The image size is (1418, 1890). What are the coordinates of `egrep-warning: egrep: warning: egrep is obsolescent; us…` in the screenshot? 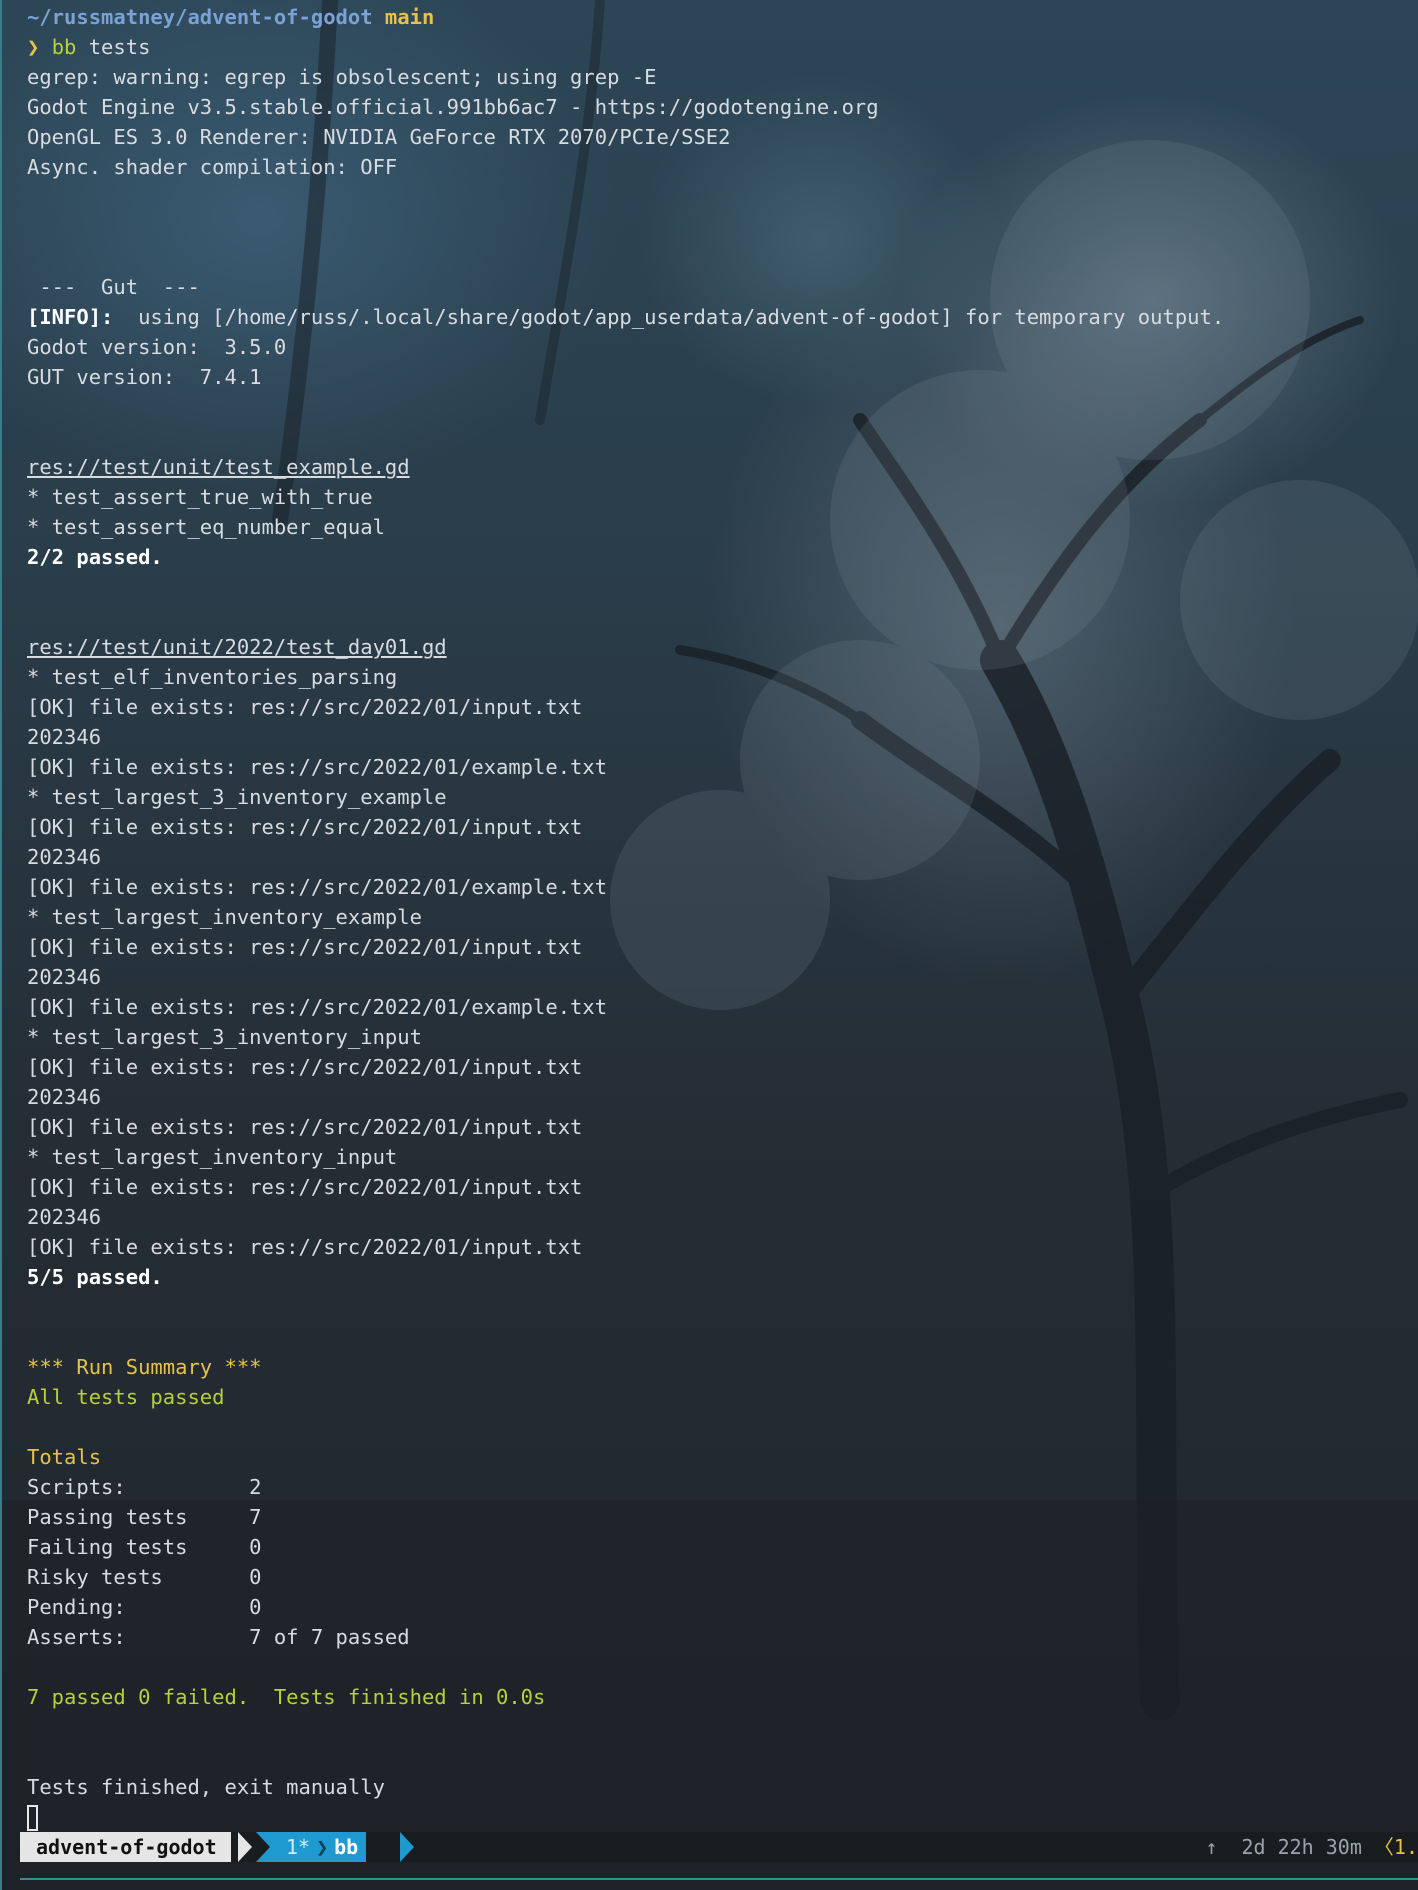 It's located at (342, 77).